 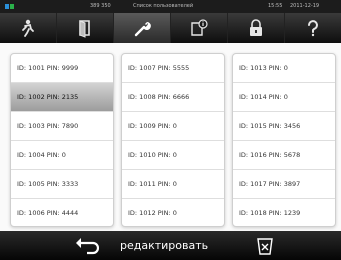 I want to click on door-icon, so click(x=84, y=29).